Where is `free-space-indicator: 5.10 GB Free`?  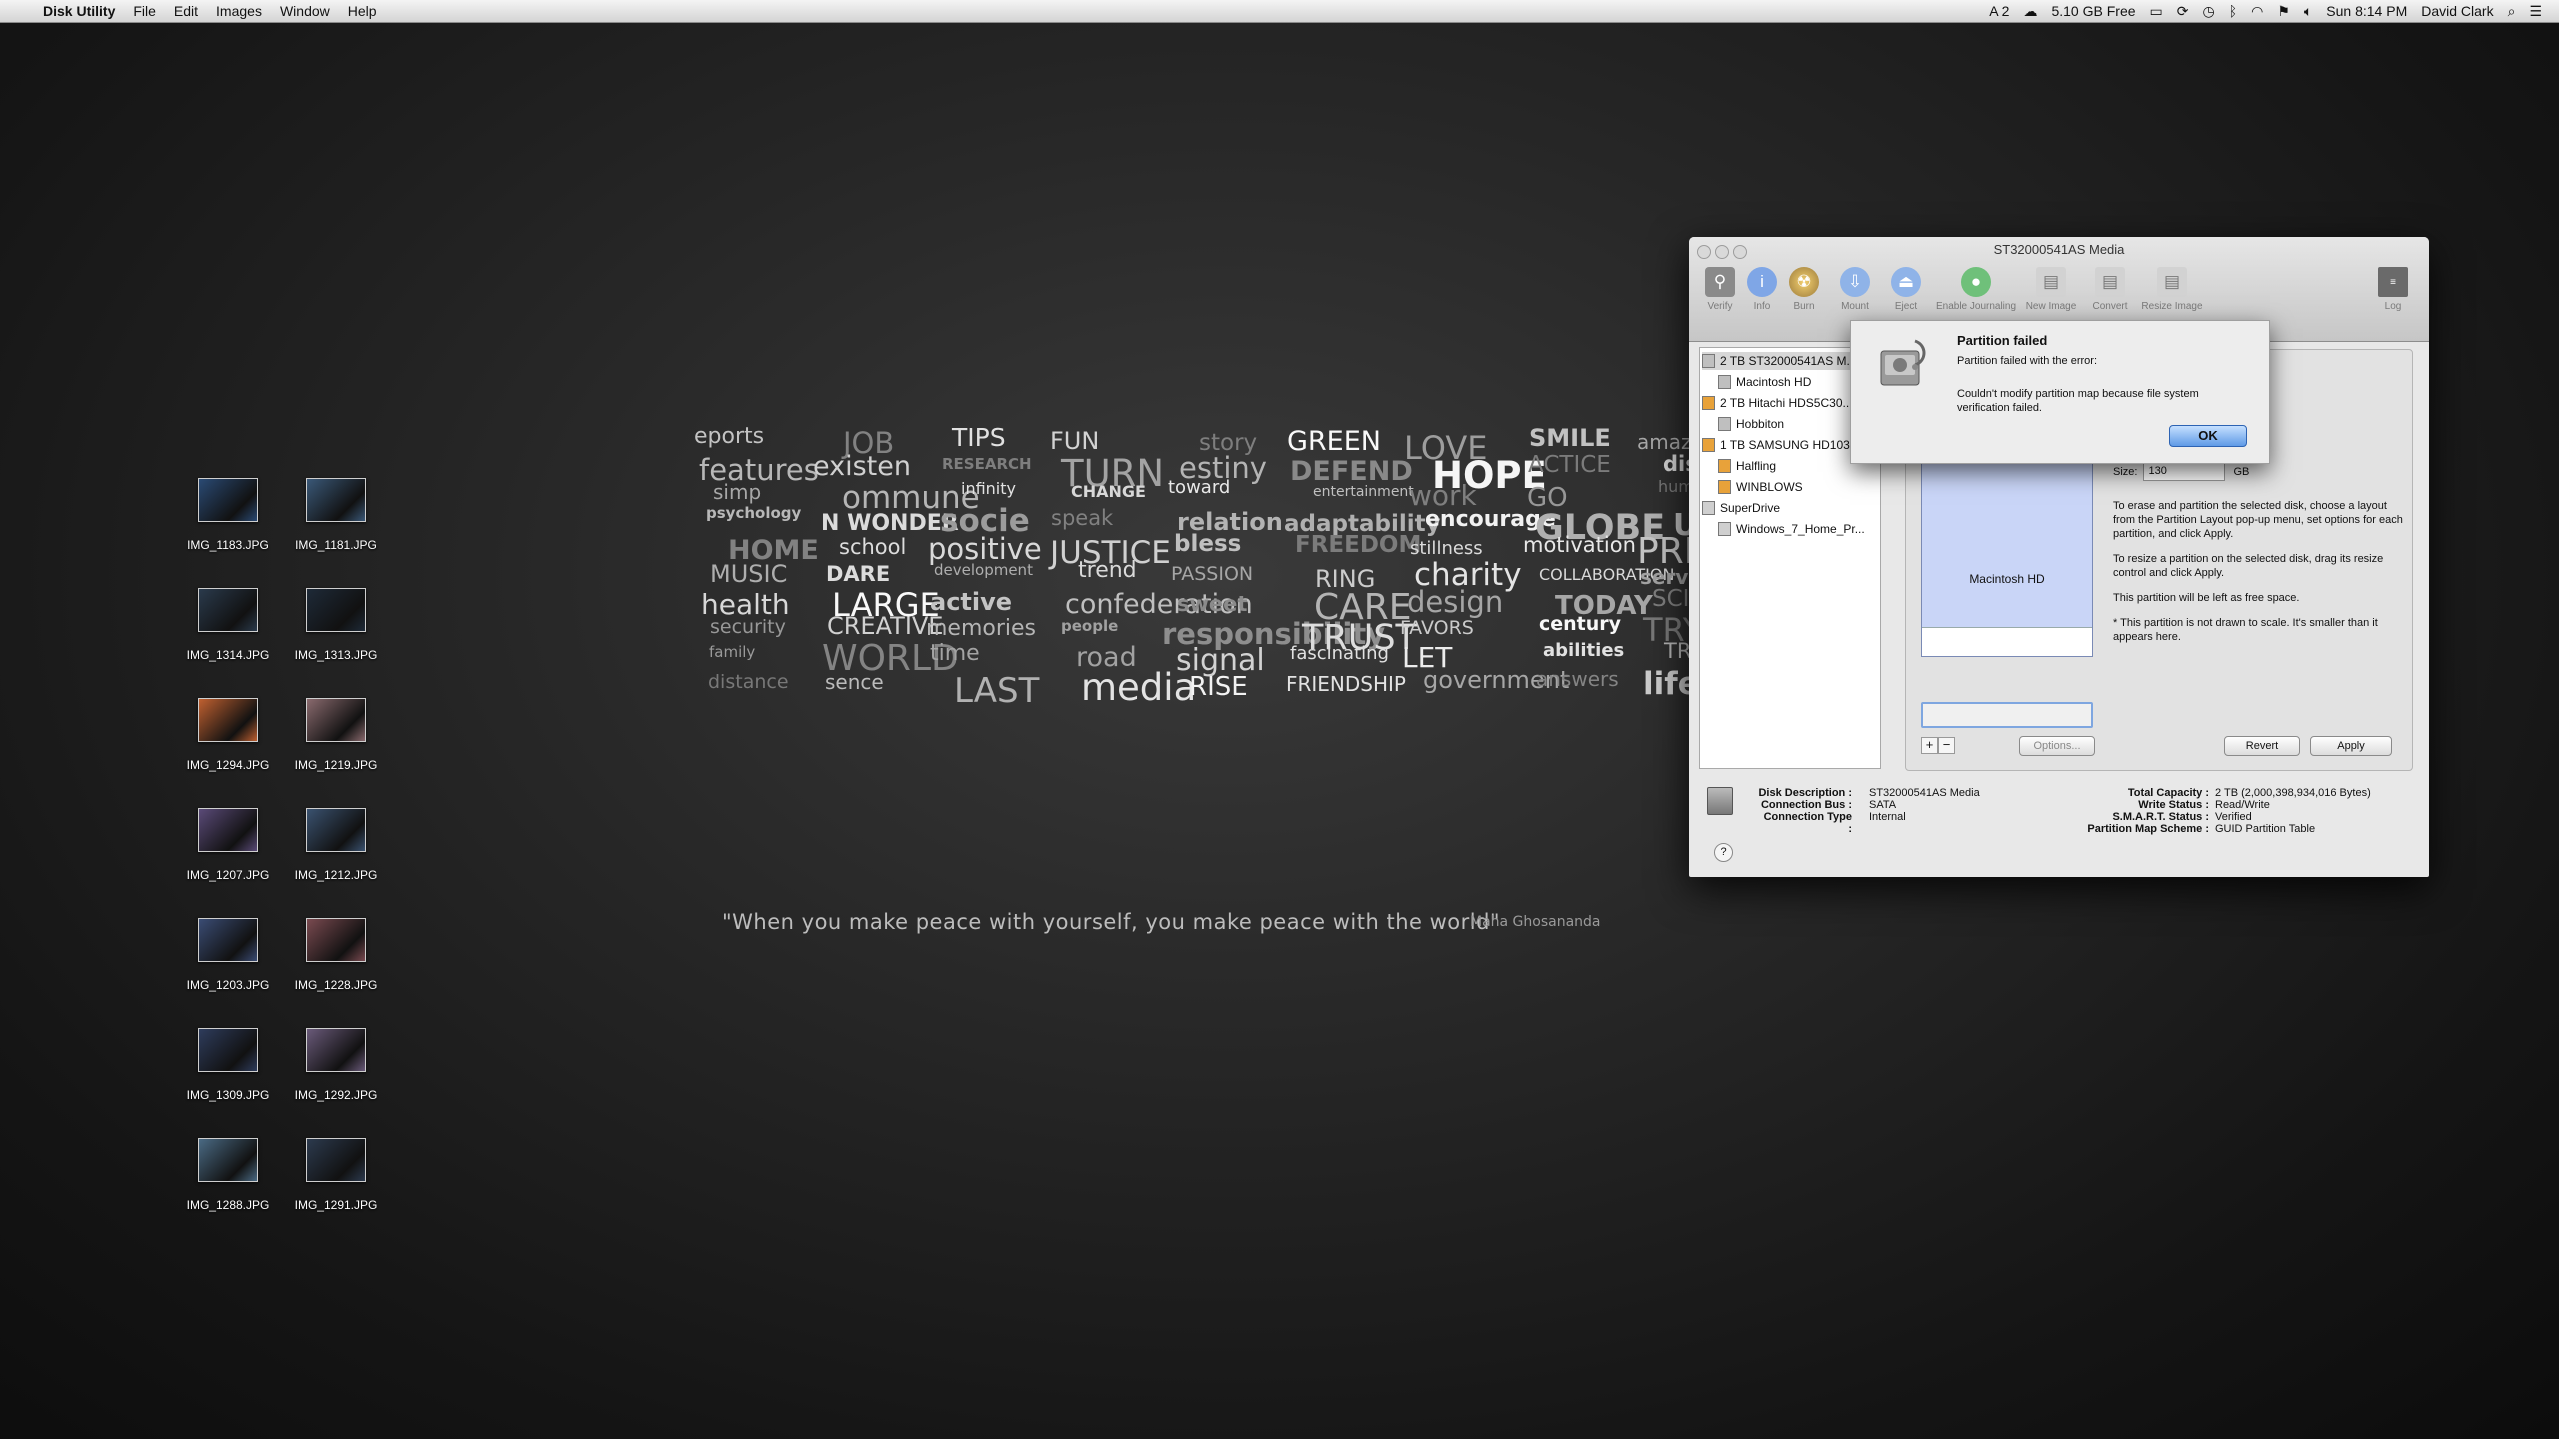
free-space-indicator: 5.10 GB Free is located at coordinates (2093, 11).